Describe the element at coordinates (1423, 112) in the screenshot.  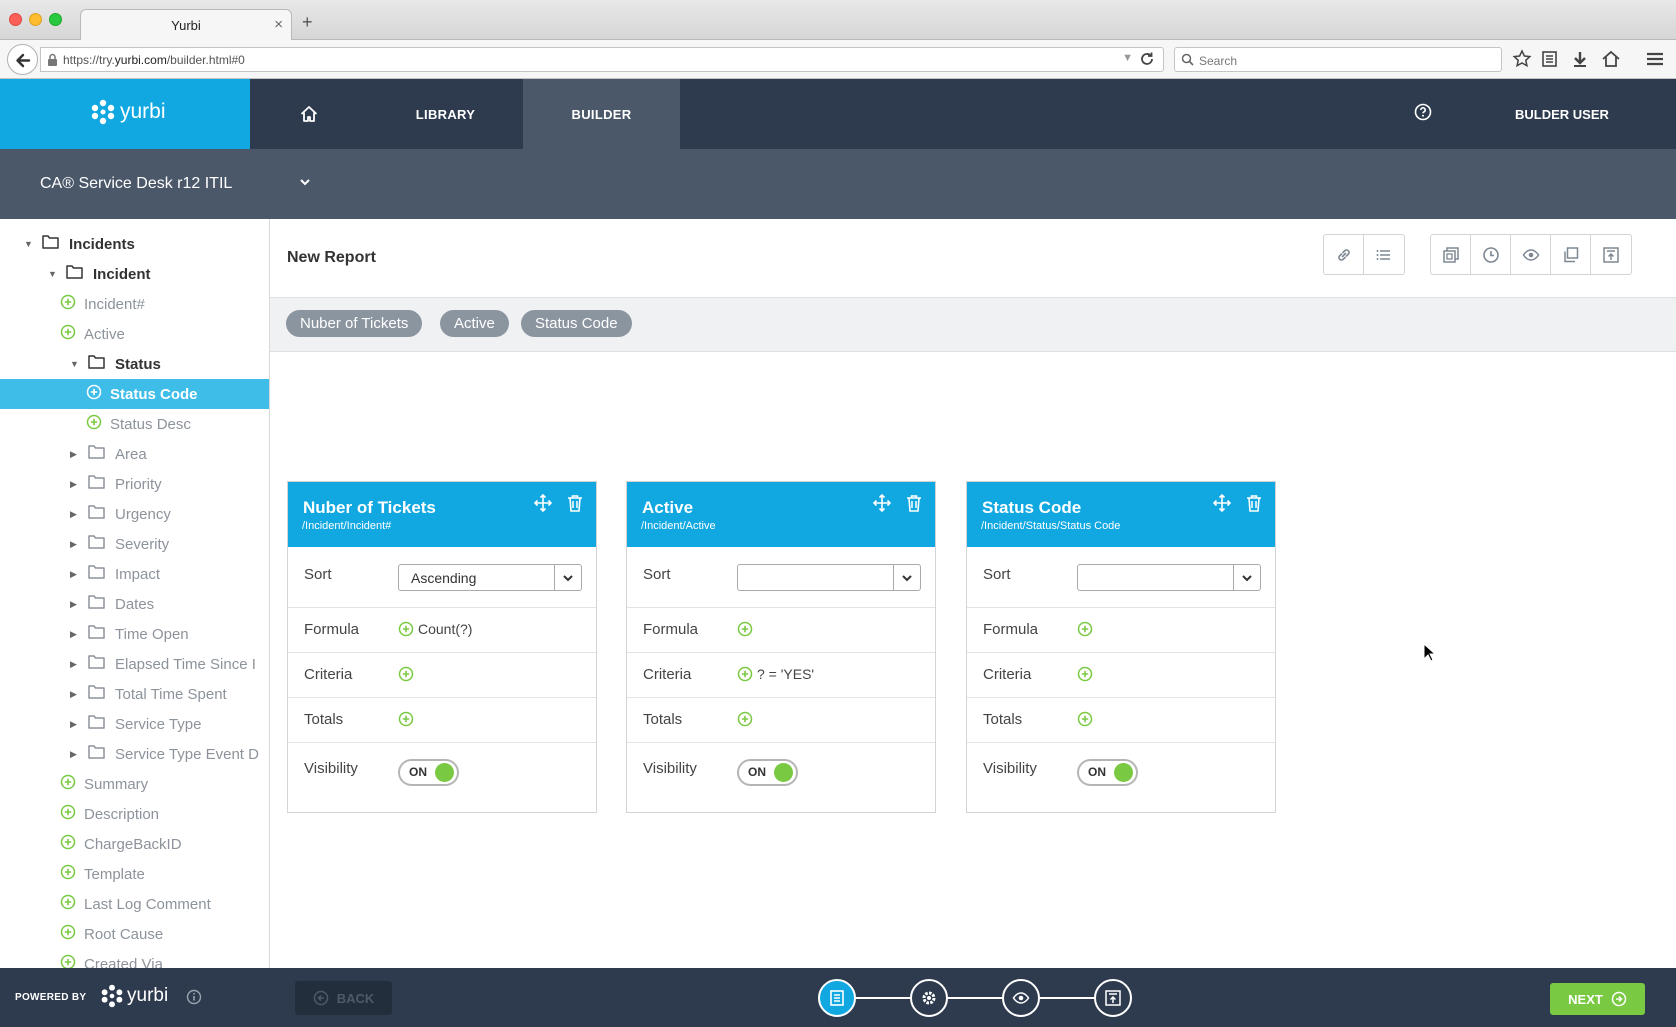
I see `help-icon` at that location.